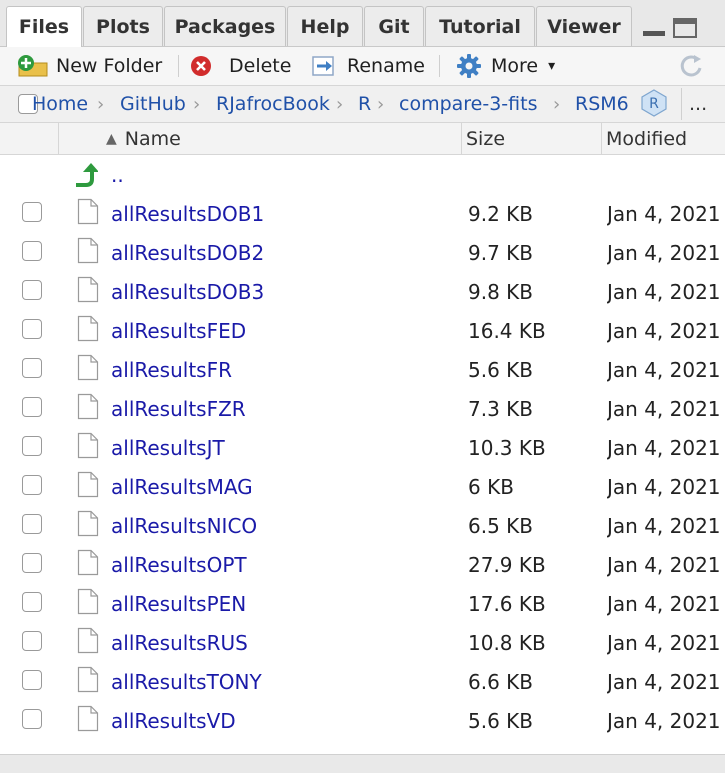 The width and height of the screenshot is (725, 773). I want to click on file-row: allResultsFZR 7.3 KB Jan 4, 2021, so click(362, 408).